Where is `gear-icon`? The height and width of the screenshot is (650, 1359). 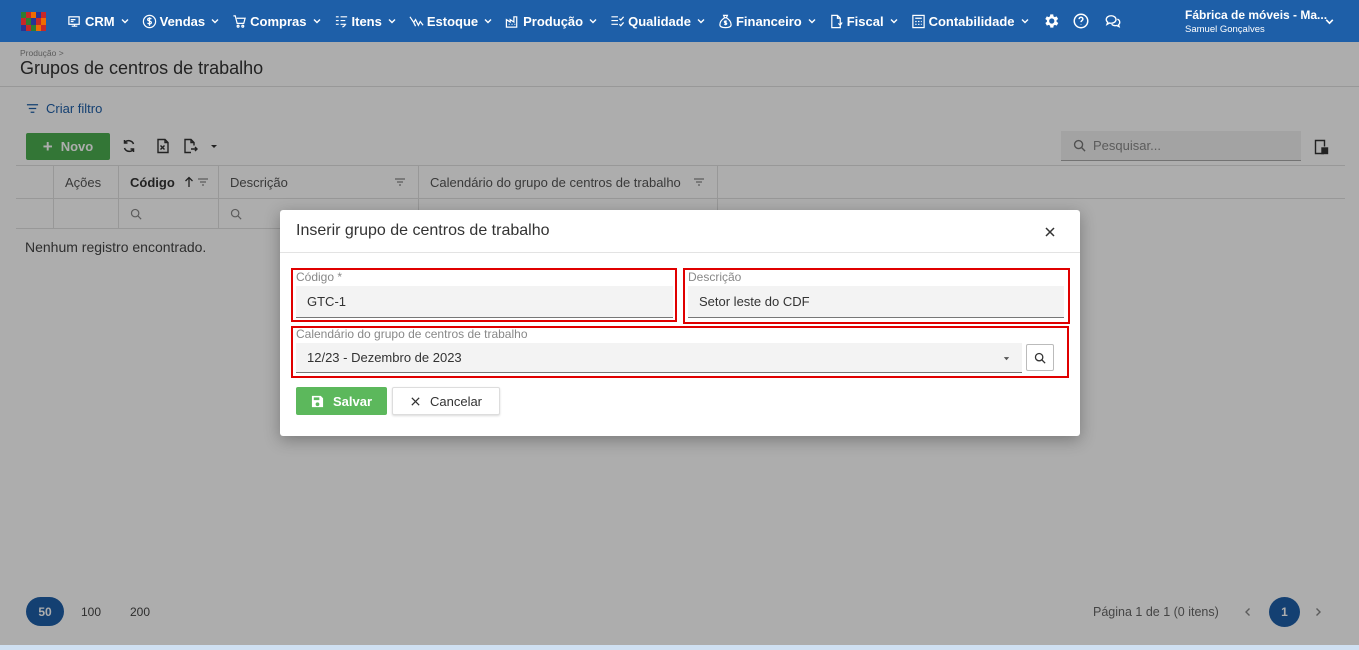 gear-icon is located at coordinates (1051, 21).